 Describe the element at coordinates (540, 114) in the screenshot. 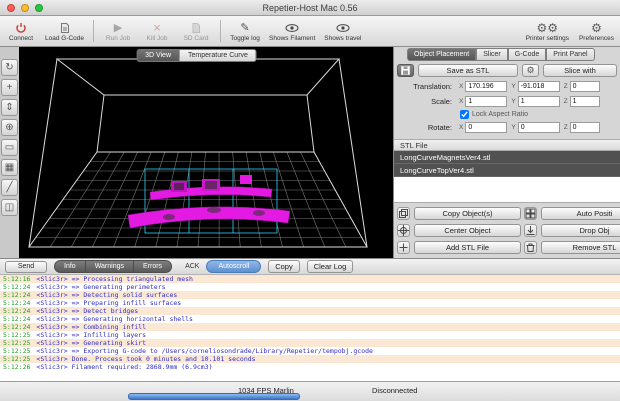

I see `lock-aspect-row: Lock Aspect Ratio` at that location.